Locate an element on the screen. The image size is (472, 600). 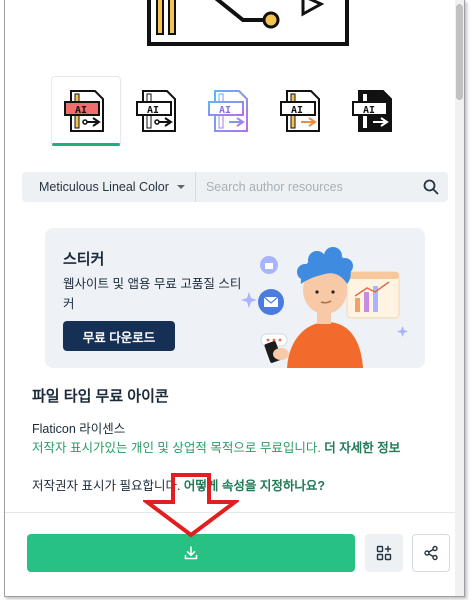
icon-preview is located at coordinates (248, 23).